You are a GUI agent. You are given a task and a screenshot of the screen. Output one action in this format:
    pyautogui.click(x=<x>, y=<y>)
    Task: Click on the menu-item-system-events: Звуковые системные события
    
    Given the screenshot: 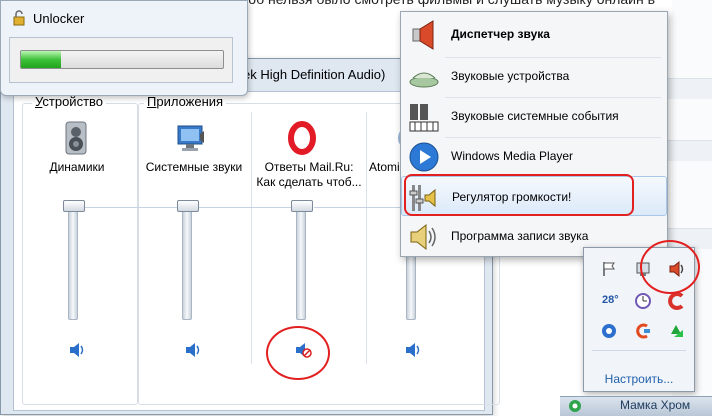 What is the action you would take?
    pyautogui.click(x=534, y=116)
    